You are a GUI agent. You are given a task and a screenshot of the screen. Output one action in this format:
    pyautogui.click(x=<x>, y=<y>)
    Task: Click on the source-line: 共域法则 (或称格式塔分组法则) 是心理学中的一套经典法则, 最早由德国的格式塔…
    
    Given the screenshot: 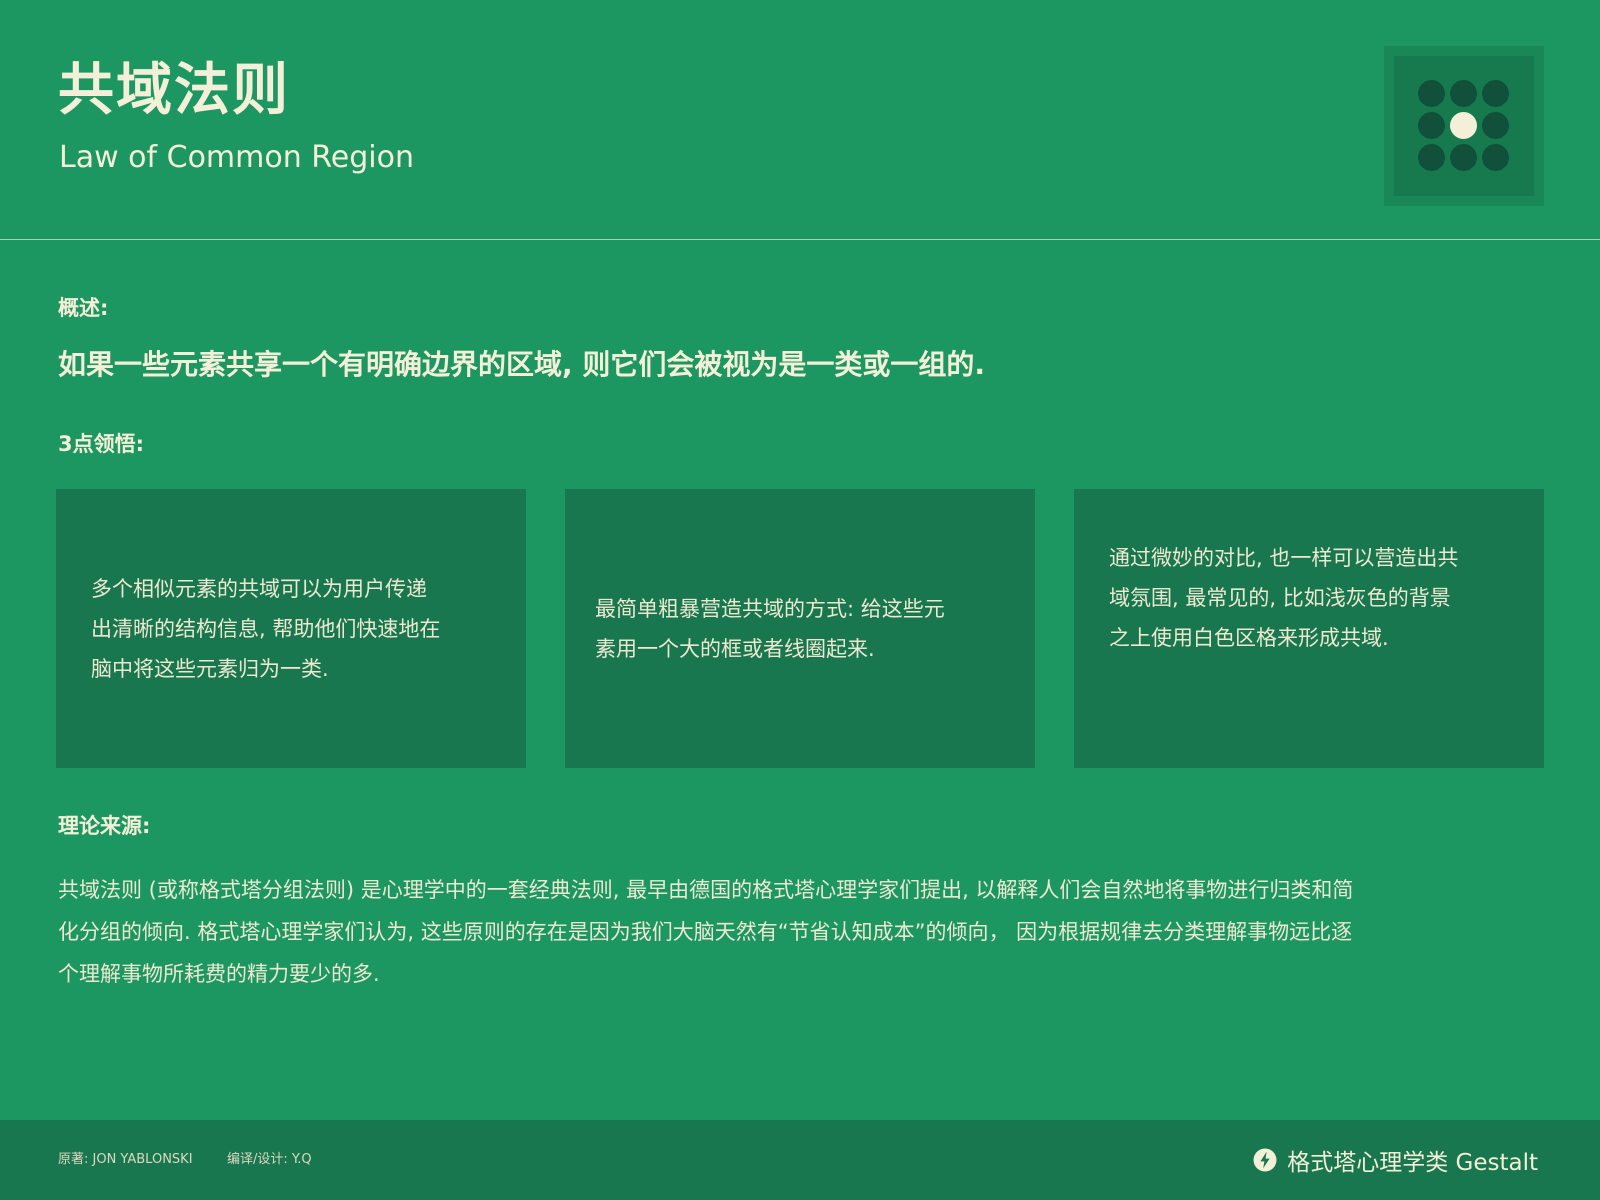 What is the action you would take?
    pyautogui.click(x=706, y=890)
    